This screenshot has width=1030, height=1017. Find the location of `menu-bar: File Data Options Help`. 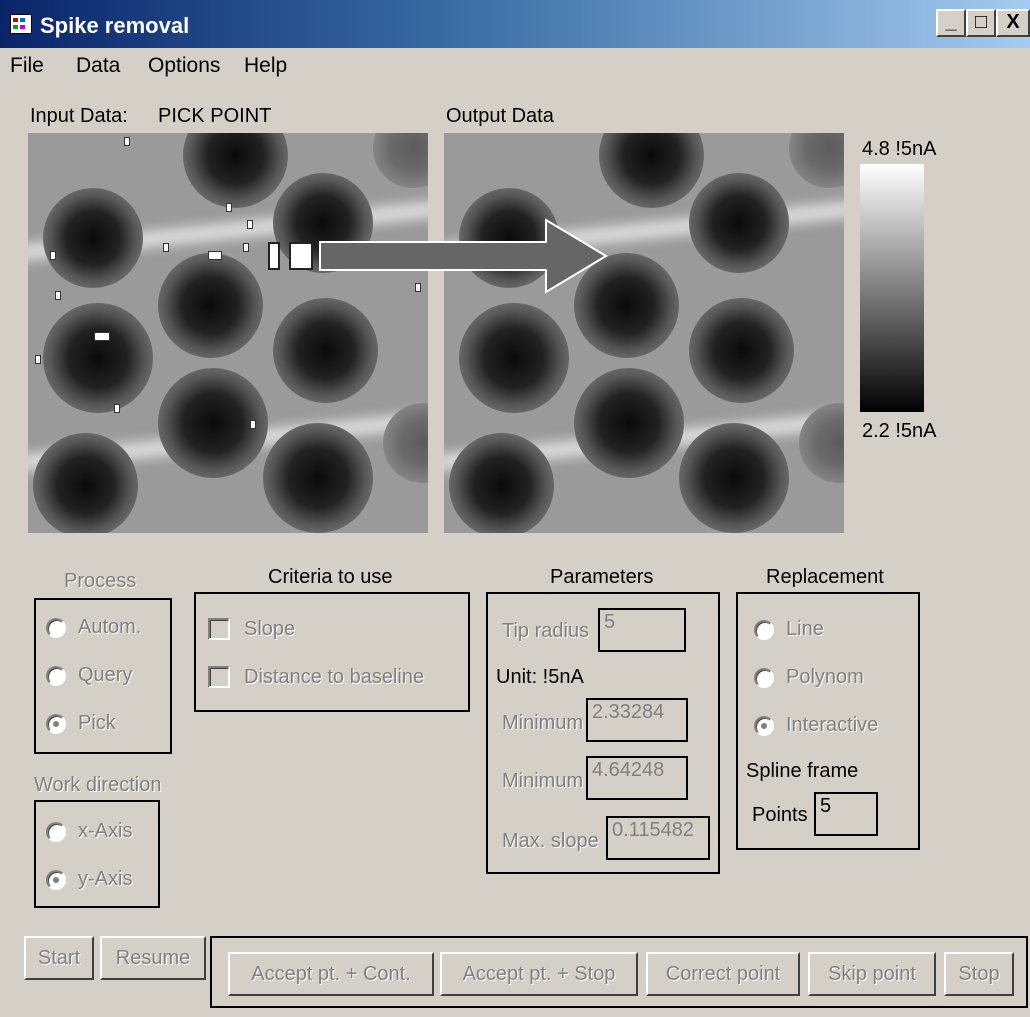

menu-bar: File Data Options Help is located at coordinates (515, 66).